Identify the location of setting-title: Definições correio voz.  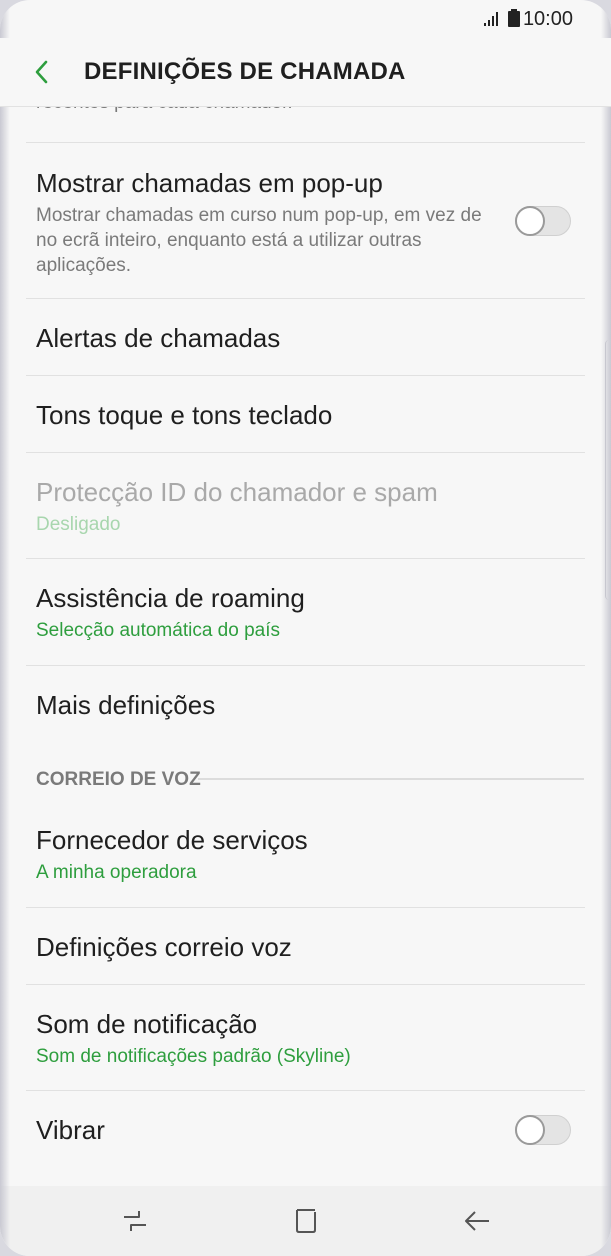
(164, 947).